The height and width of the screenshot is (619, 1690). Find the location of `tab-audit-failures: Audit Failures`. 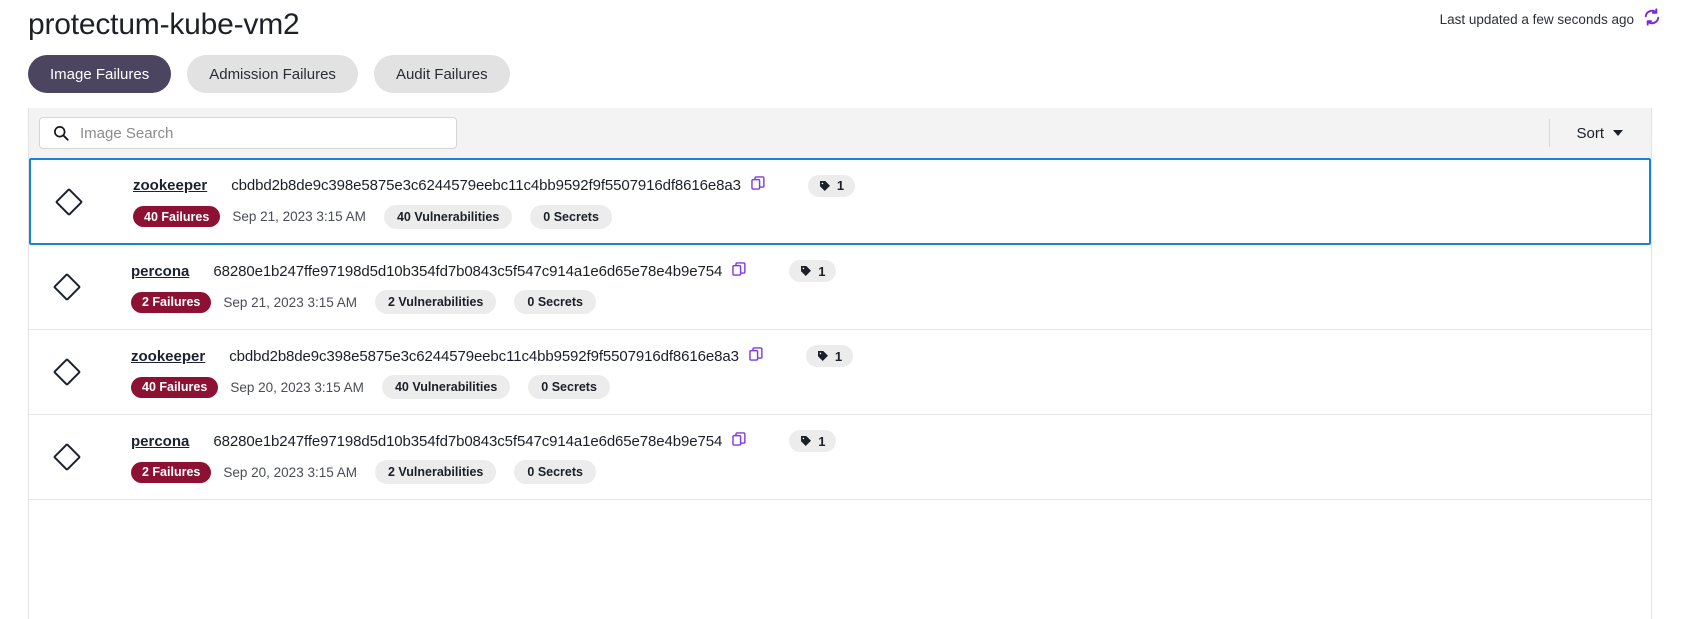

tab-audit-failures: Audit Failures is located at coordinates (441, 74).